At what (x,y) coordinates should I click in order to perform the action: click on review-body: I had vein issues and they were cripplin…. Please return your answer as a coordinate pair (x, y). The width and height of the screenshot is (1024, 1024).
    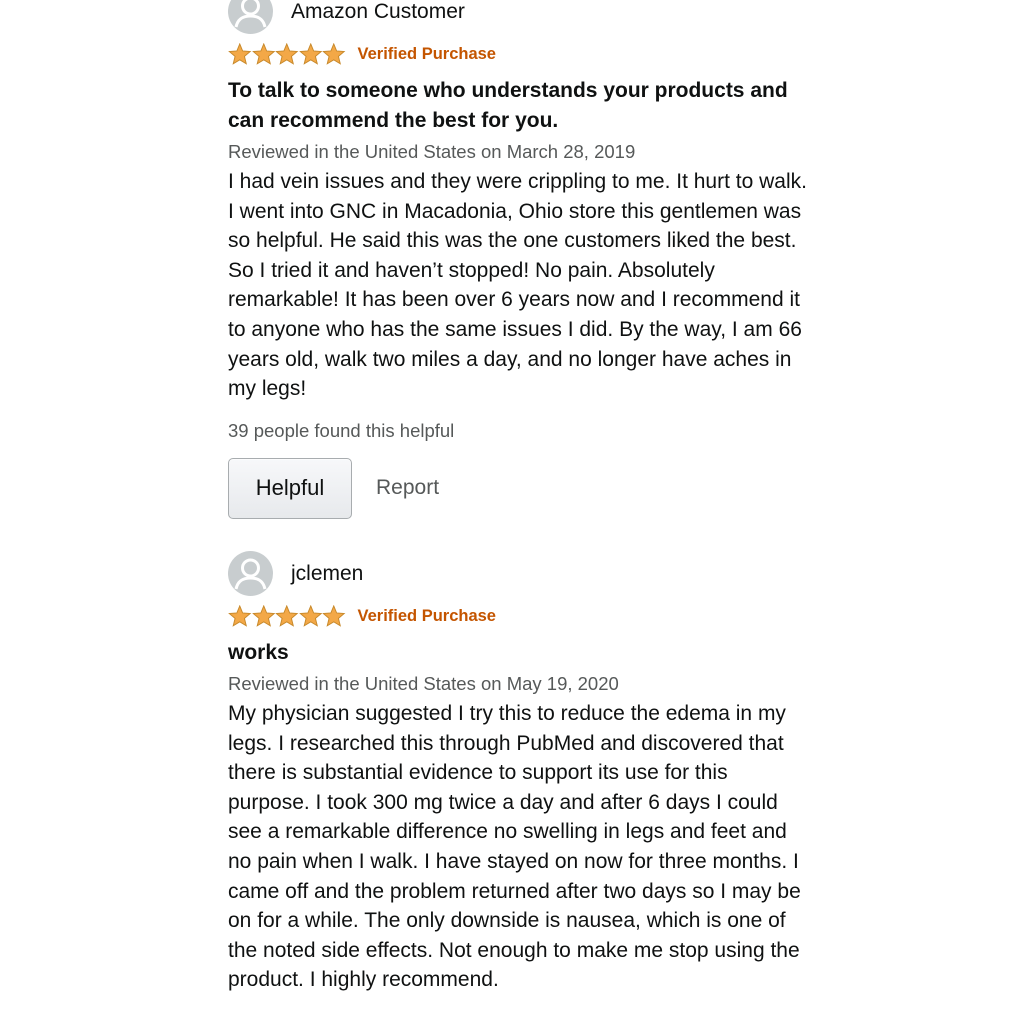
    Looking at the image, I should click on (517, 285).